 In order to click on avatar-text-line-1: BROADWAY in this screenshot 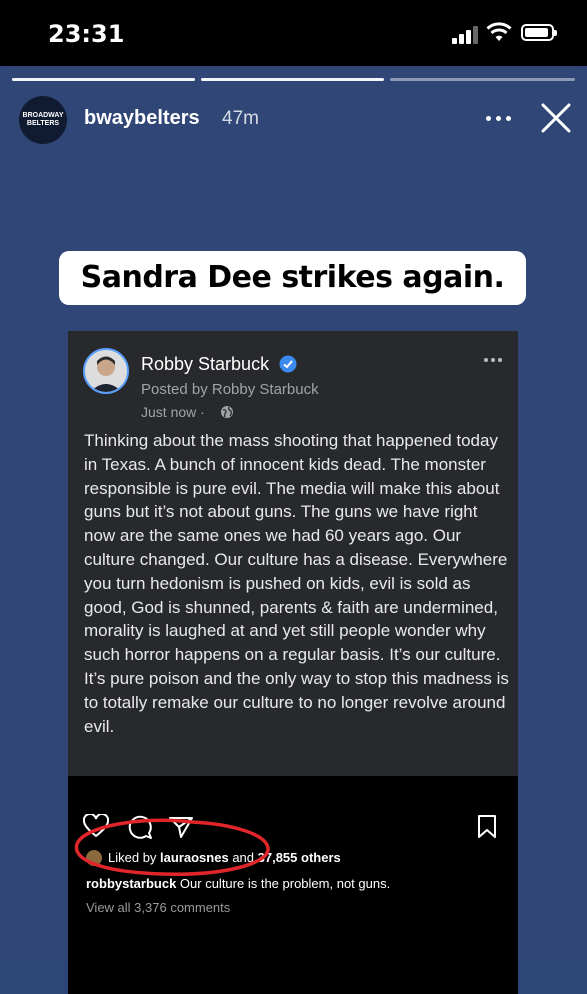, I will do `click(43, 115)`.